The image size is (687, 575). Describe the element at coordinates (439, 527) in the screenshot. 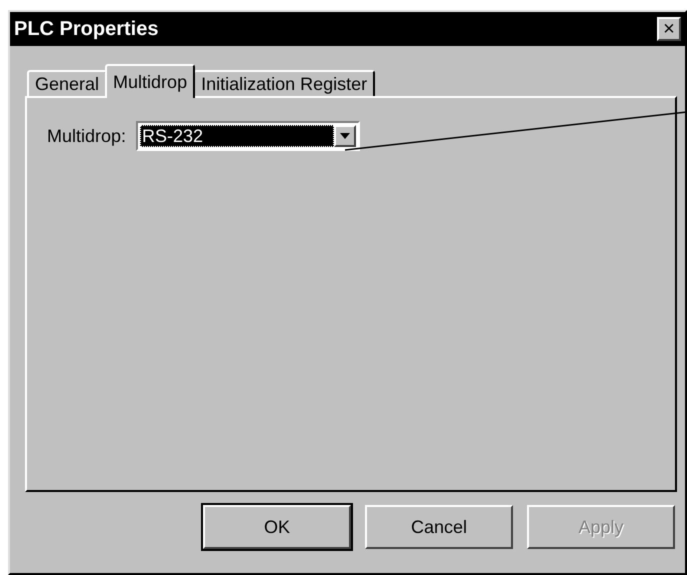

I see `dialog-button: Cancel` at that location.